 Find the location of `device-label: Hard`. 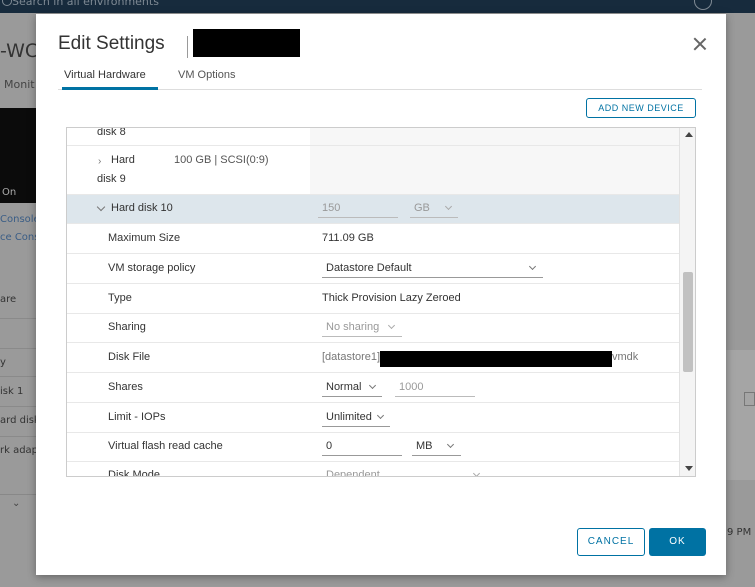

device-label: Hard is located at coordinates (123, 160).